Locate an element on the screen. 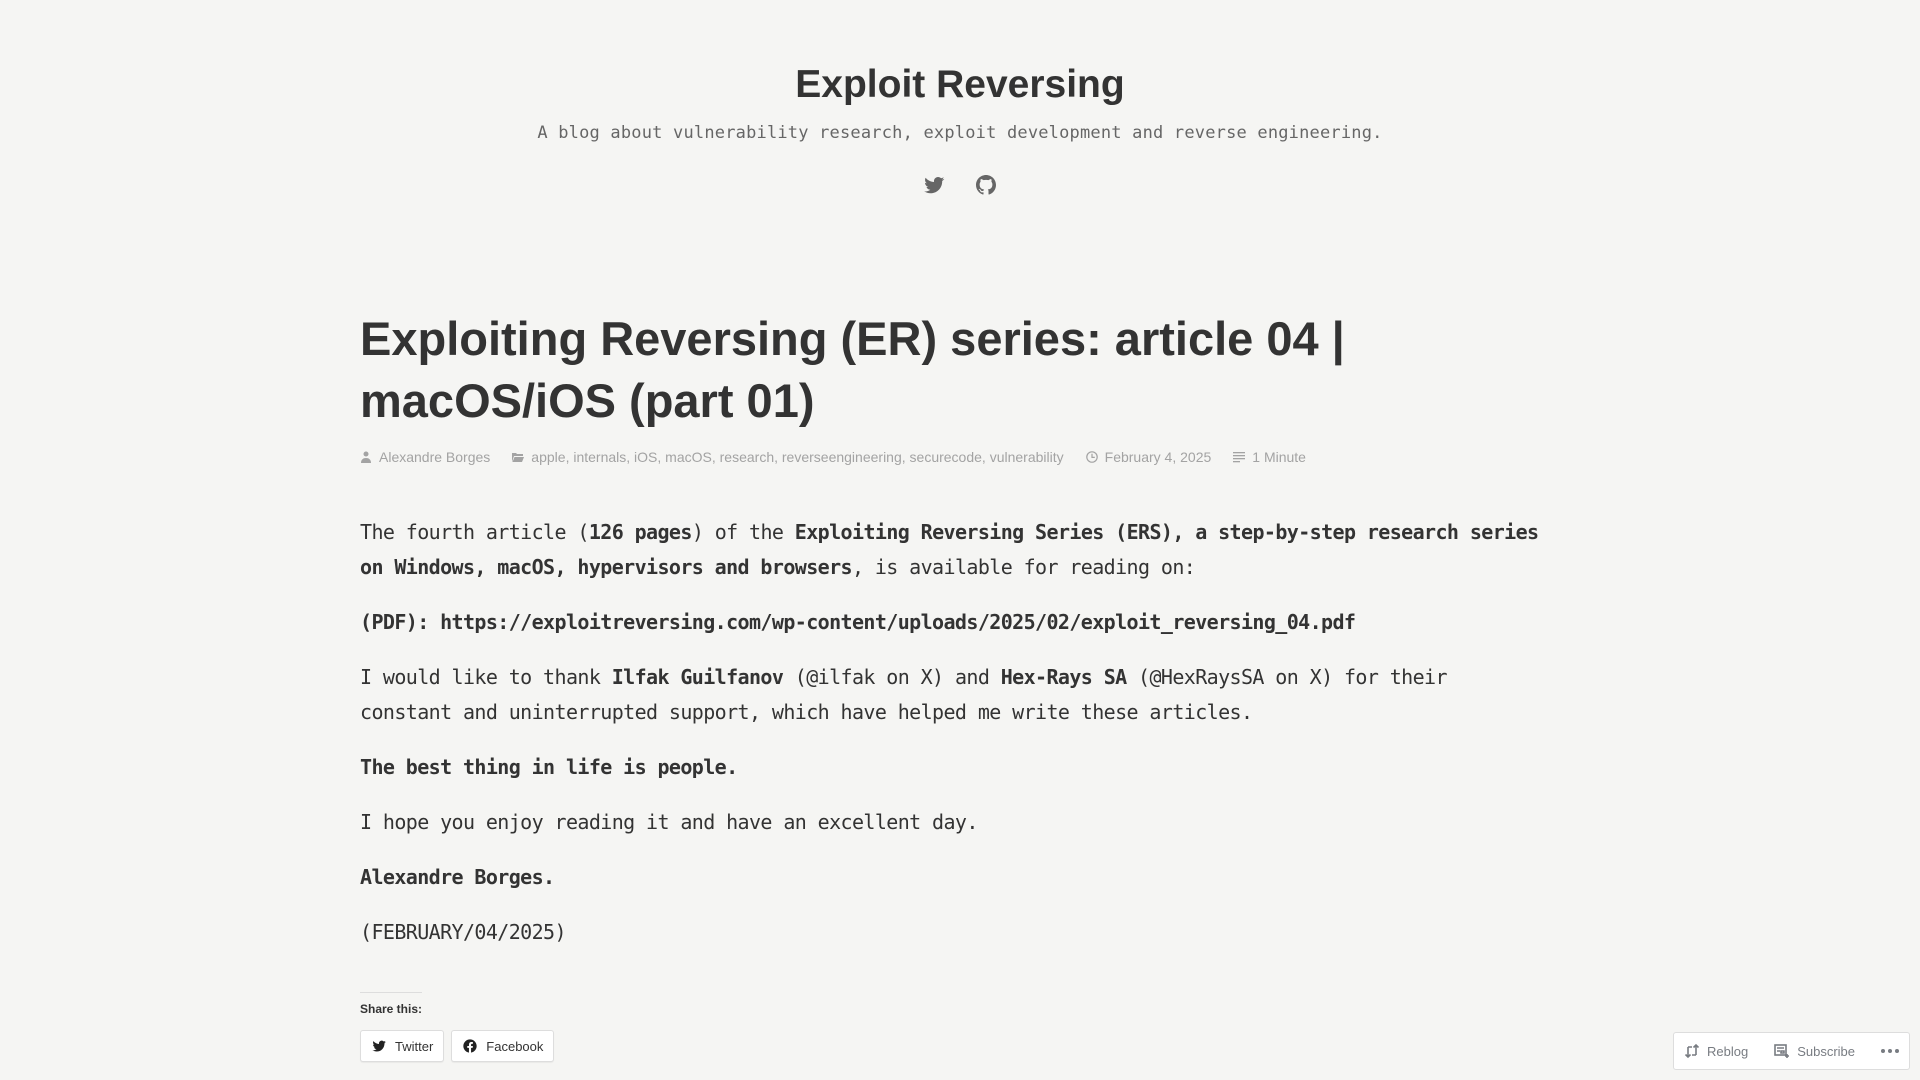 The width and height of the screenshot is (1920, 1080). person-icon is located at coordinates (366, 457).